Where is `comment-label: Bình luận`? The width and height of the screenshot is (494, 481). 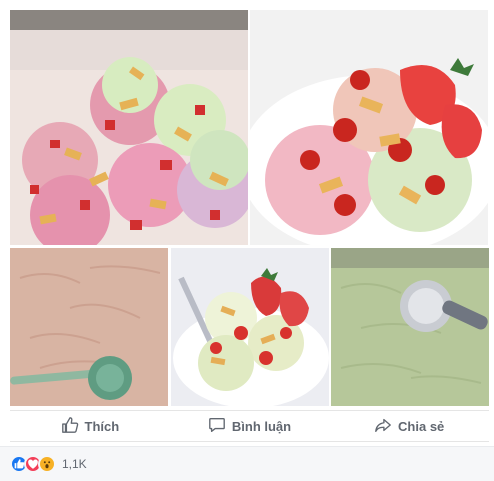
comment-label: Bình luận is located at coordinates (261, 426).